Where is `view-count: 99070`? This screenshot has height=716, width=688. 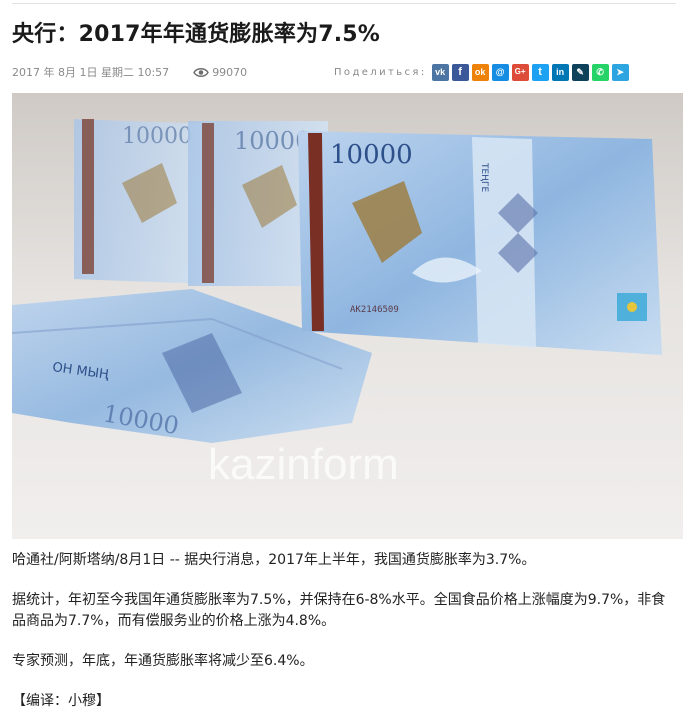
view-count: 99070 is located at coordinates (220, 72).